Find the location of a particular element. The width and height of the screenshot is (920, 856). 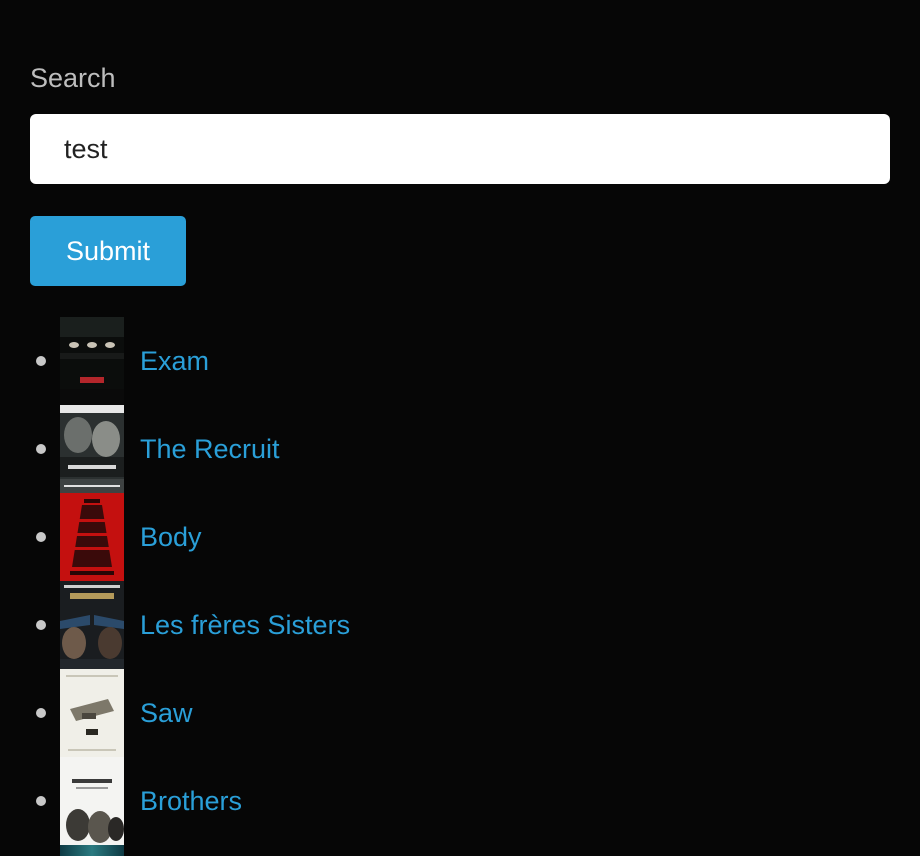

search-label: Search is located at coordinates (73, 78).